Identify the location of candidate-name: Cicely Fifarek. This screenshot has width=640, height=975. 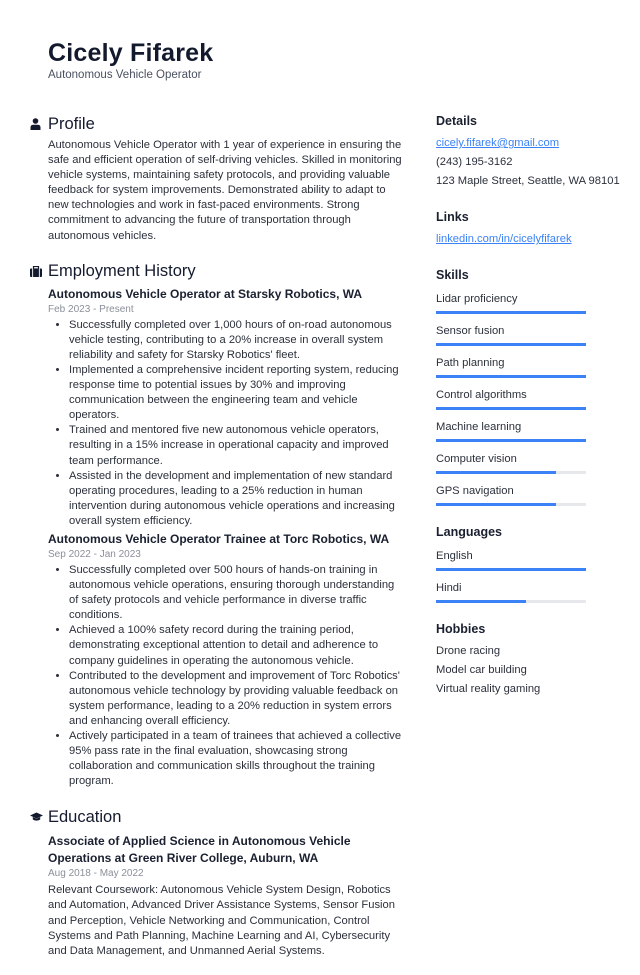
(131, 53).